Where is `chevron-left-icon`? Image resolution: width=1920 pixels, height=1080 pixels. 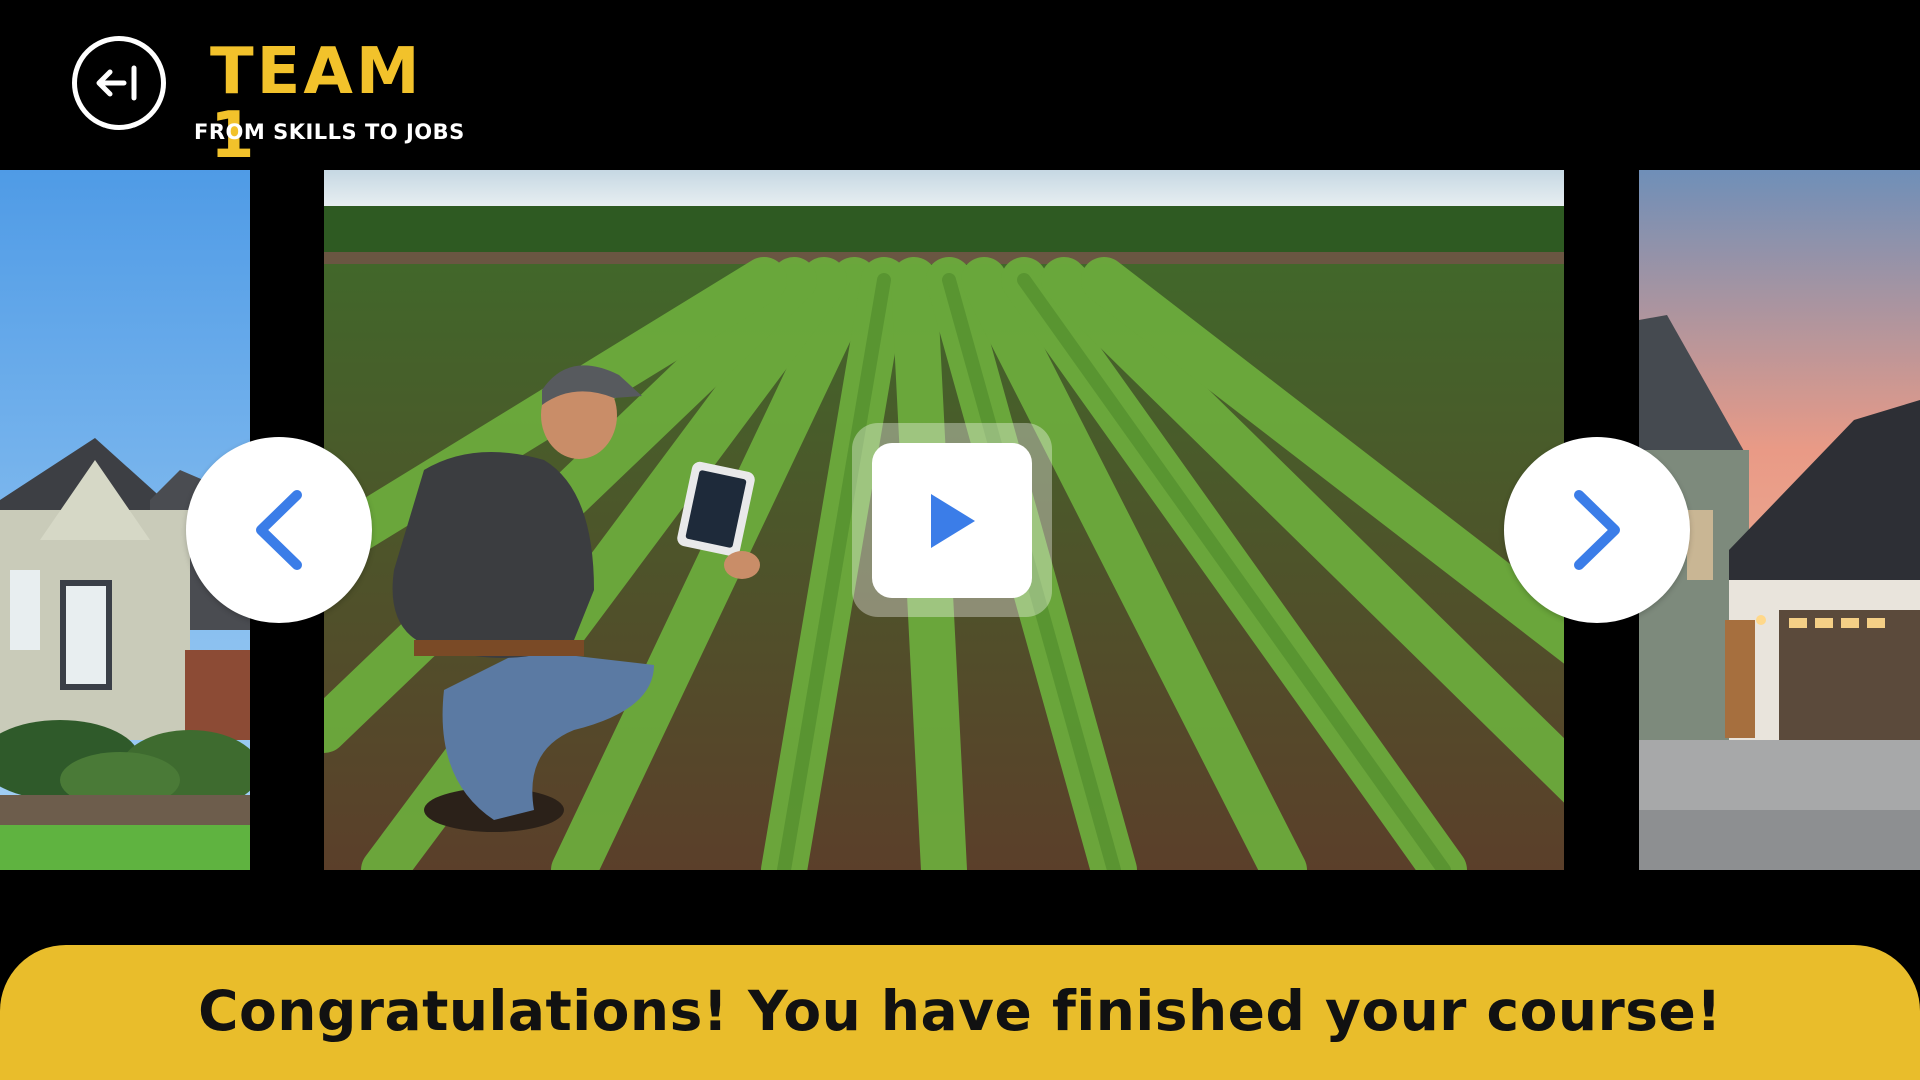 chevron-left-icon is located at coordinates (279, 530).